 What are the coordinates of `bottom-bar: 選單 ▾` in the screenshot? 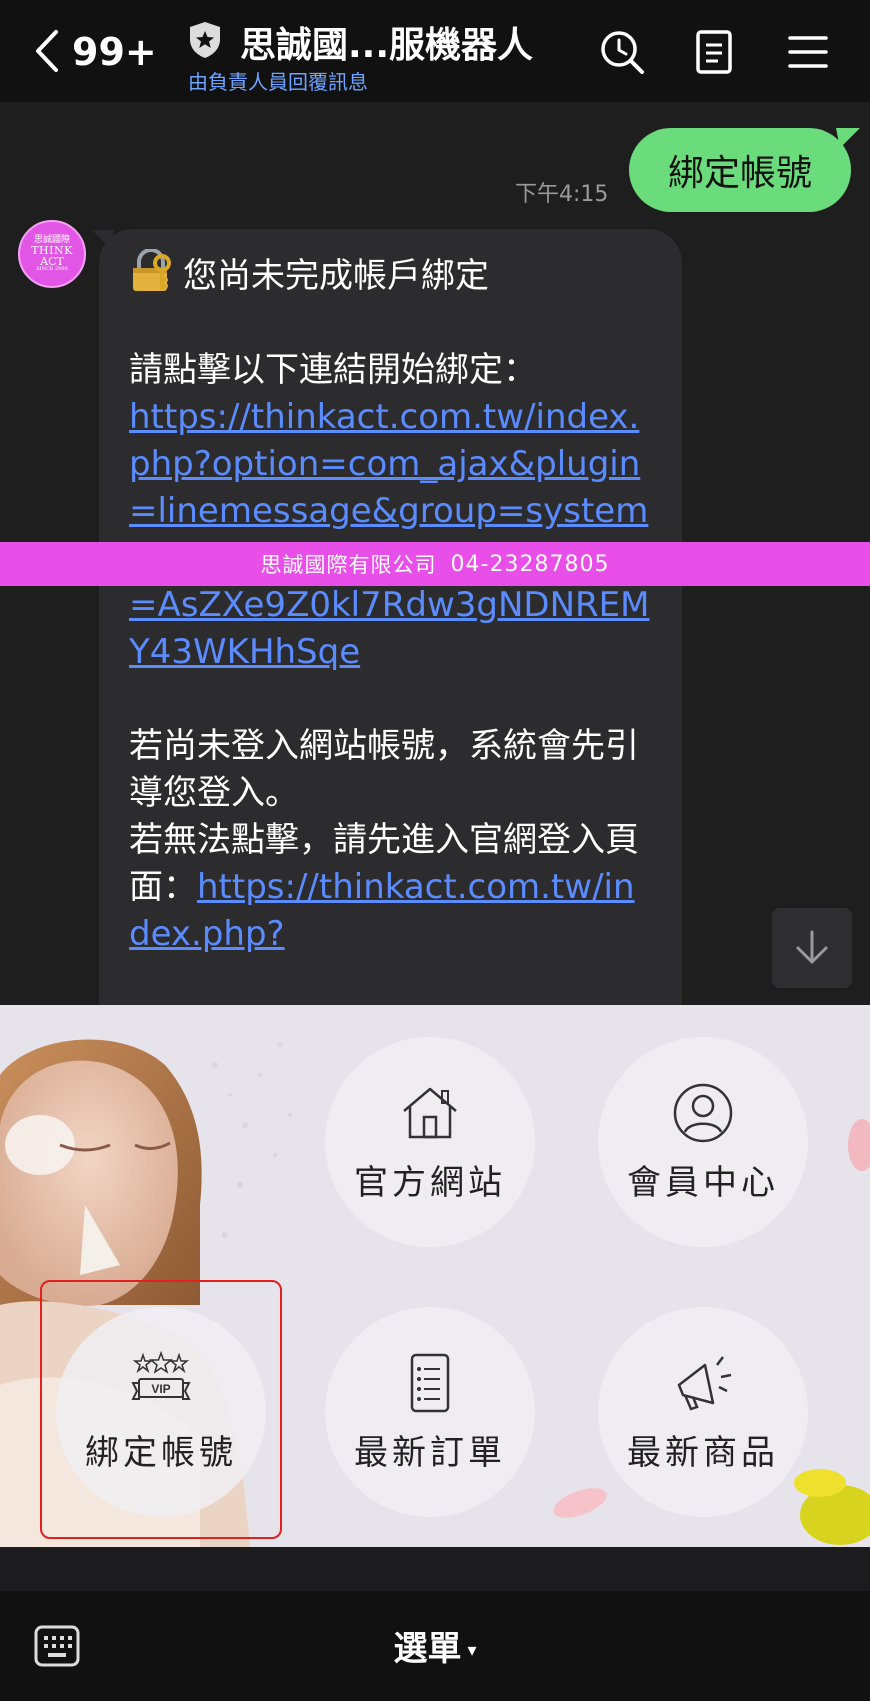 It's located at (435, 1646).